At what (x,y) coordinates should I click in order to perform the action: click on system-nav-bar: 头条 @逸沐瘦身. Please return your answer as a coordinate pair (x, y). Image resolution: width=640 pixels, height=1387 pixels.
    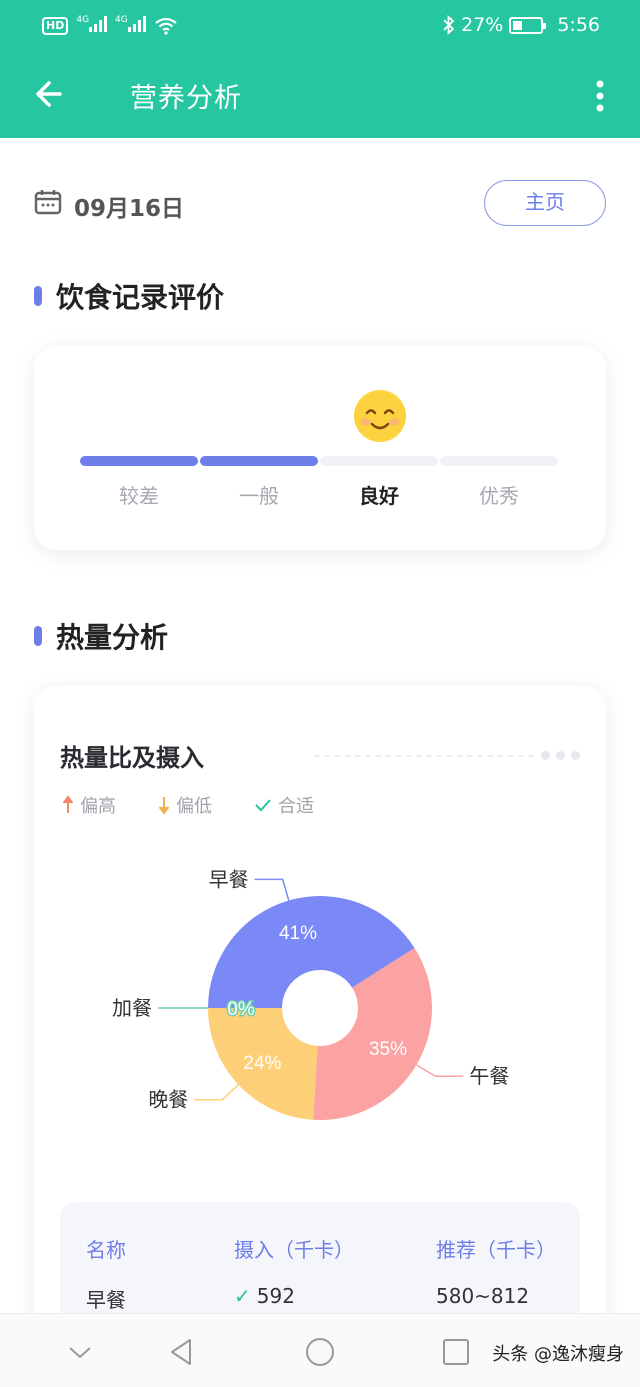
    Looking at the image, I should click on (320, 1350).